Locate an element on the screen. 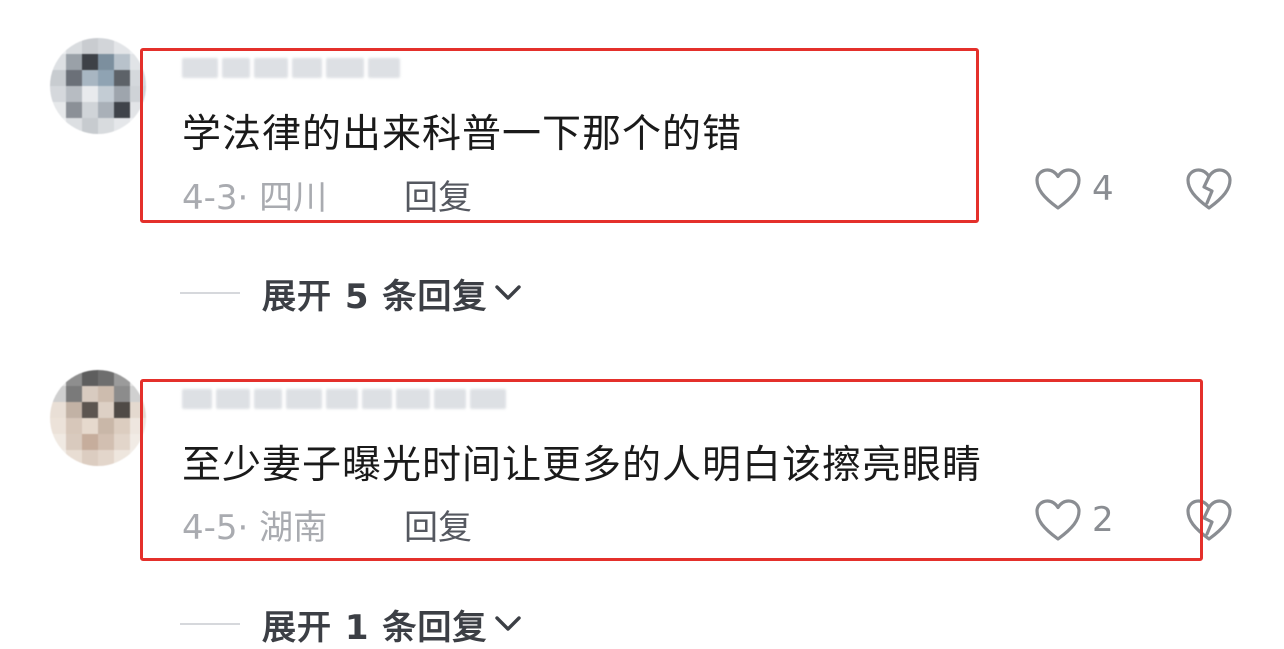  broken-heart-icon is located at coordinates (1209, 189).